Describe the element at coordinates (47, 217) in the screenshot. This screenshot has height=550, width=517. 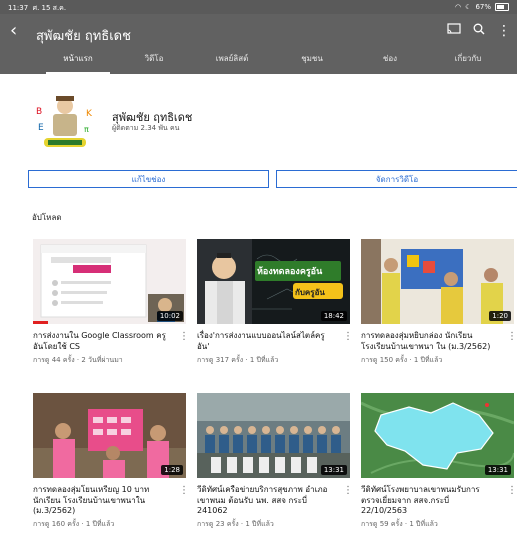
I see `uploads-heading: อัปโหลด` at that location.